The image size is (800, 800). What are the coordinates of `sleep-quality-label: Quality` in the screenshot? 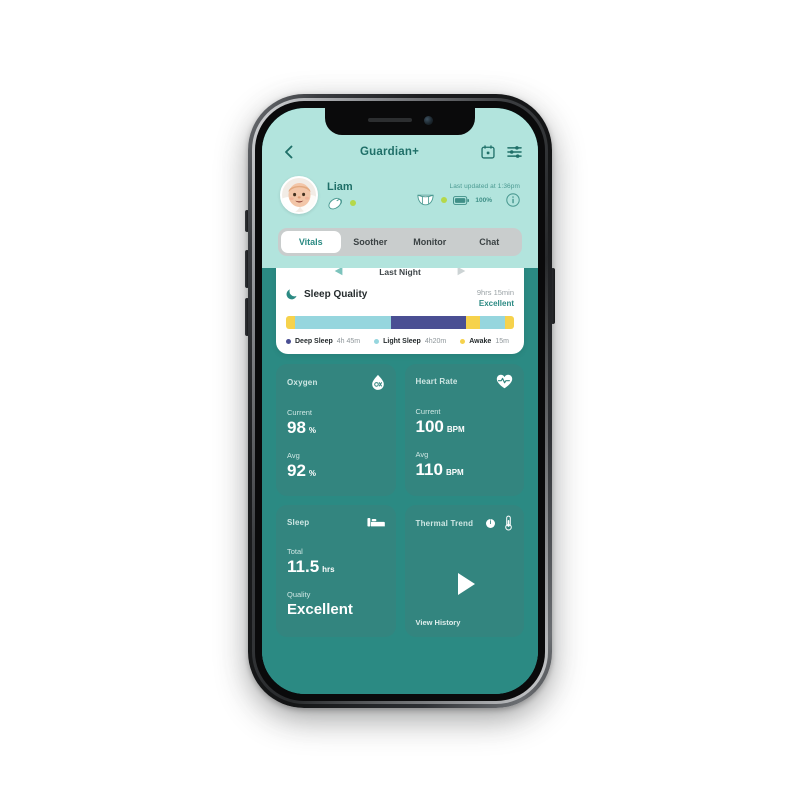 It's located at (299, 594).